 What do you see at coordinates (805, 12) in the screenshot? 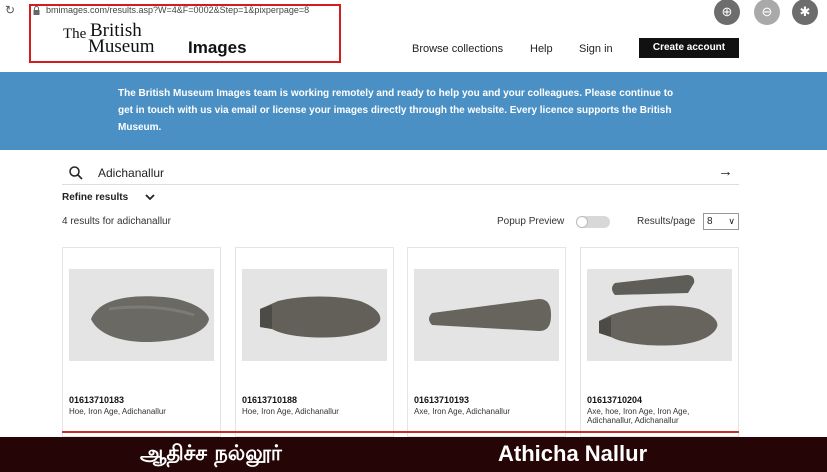
I see `extensions-icon: ✱` at bounding box center [805, 12].